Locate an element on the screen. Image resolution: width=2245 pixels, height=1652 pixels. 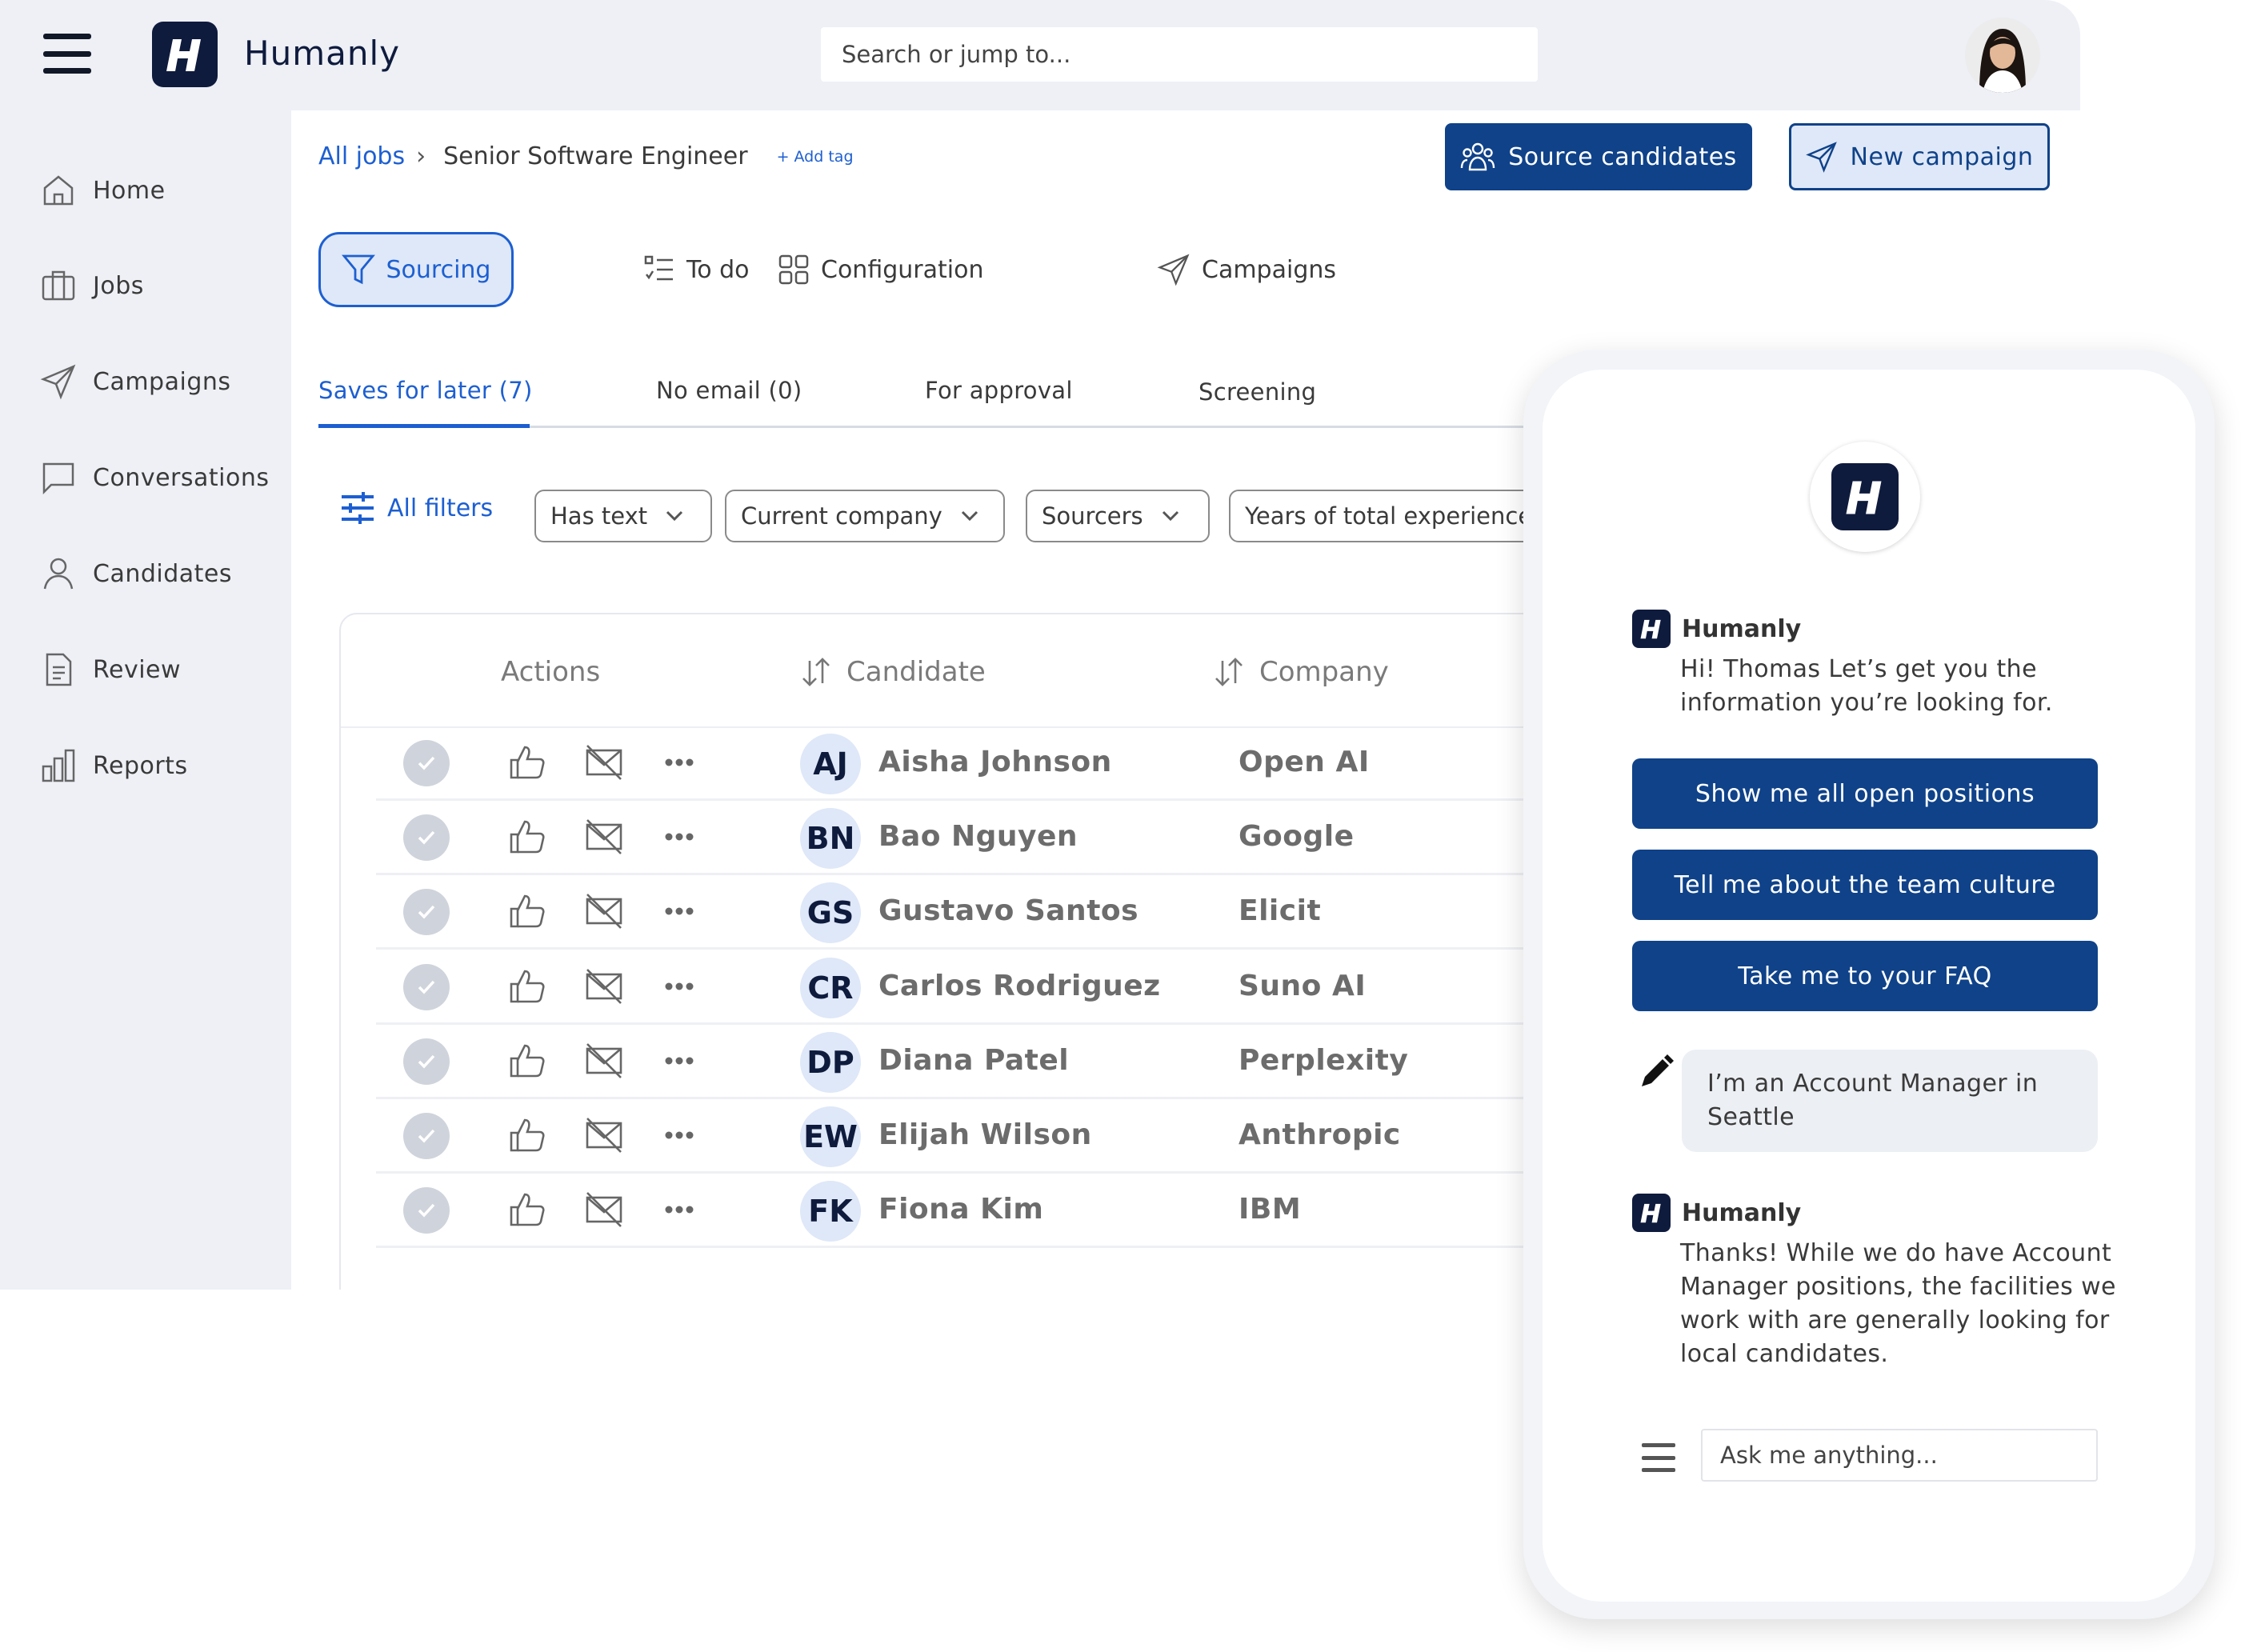
tab-configuration: Configuration is located at coordinates (880, 269).